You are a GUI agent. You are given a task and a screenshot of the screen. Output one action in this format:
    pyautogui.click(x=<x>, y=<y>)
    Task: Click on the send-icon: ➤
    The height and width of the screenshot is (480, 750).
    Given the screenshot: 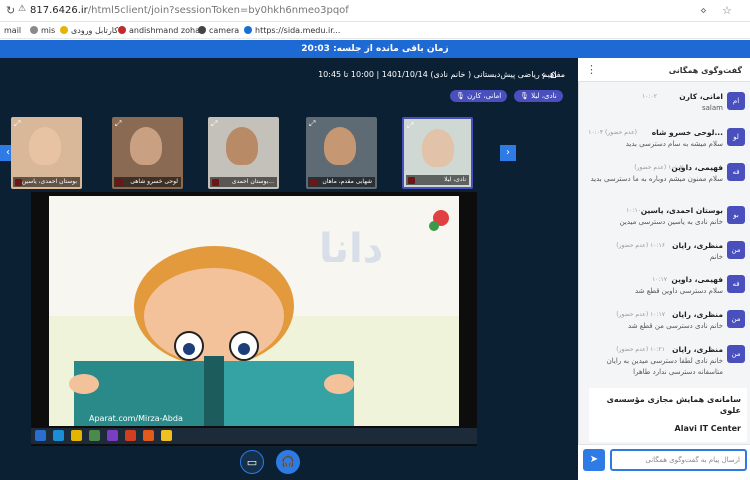 What is the action you would take?
    pyautogui.click(x=594, y=459)
    